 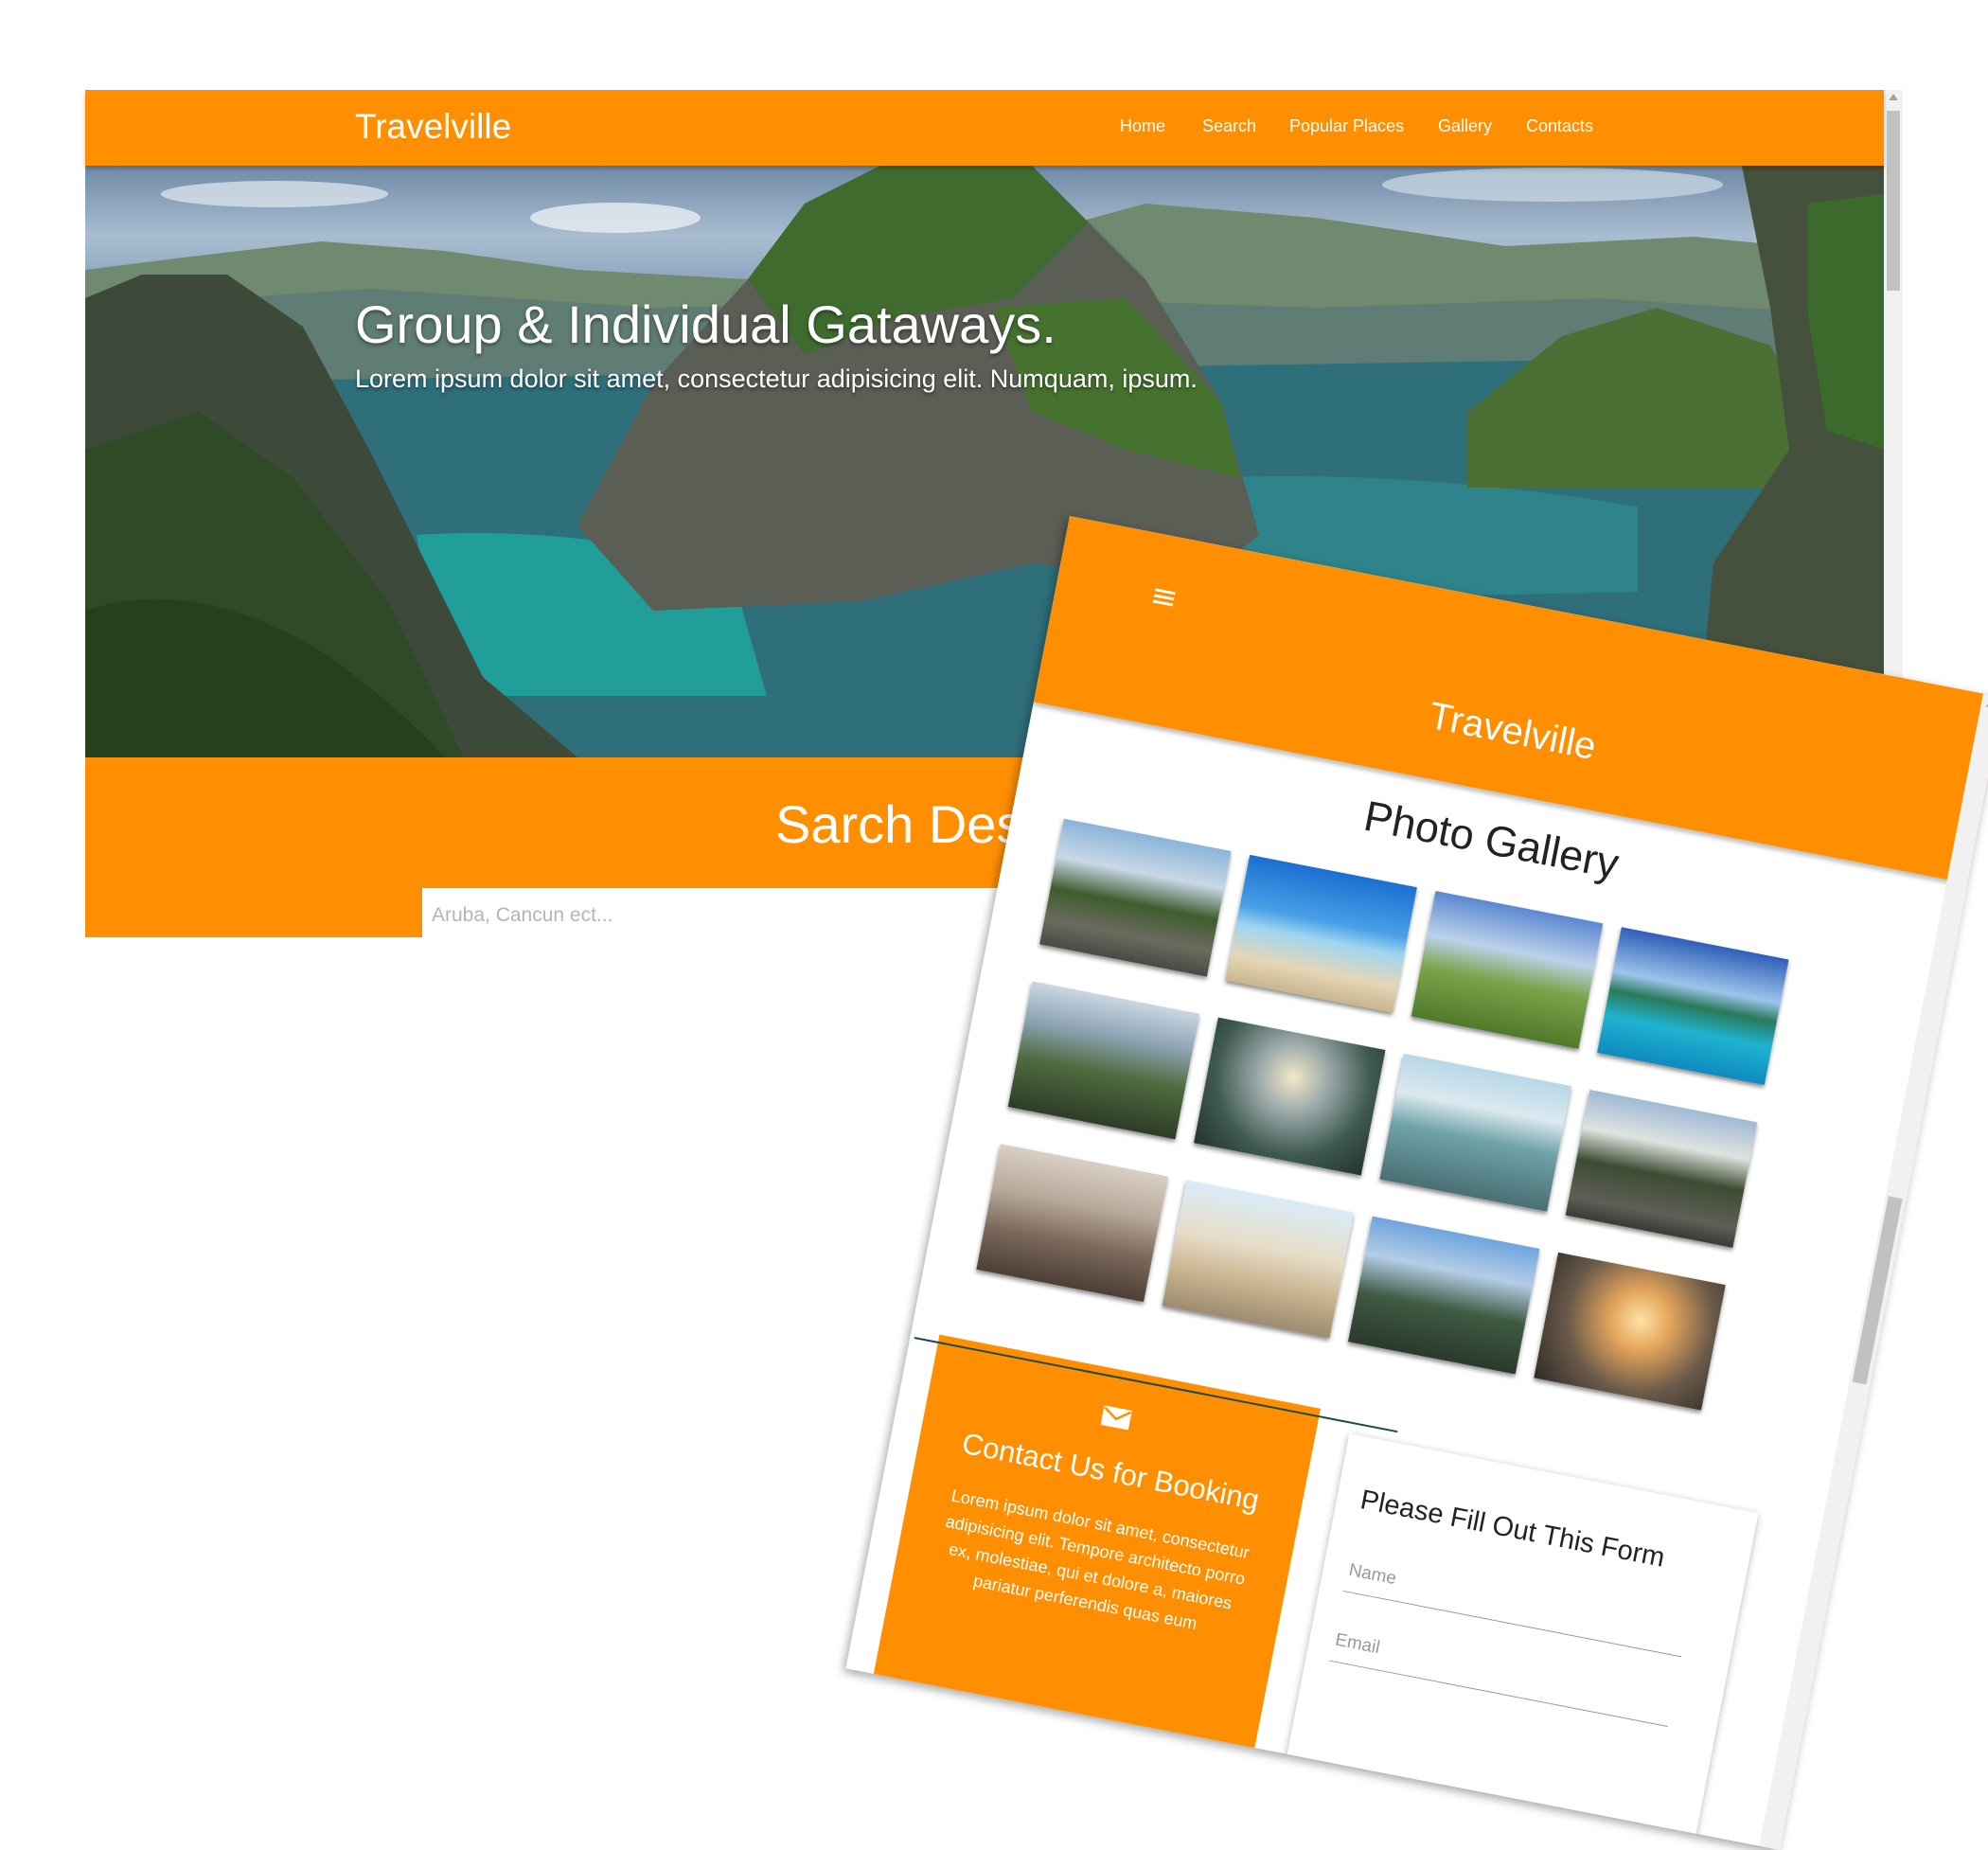 I want to click on gallery-photo-tent-sunset, so click(x=1630, y=1331).